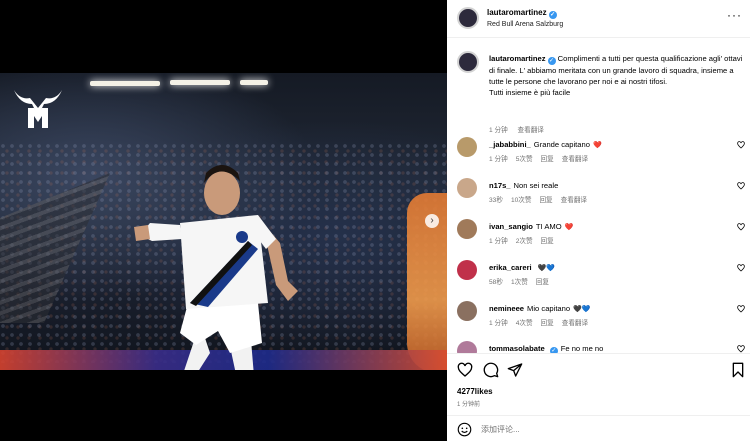 This screenshot has width=750, height=441. Describe the element at coordinates (598, 368) in the screenshot. I see `action-bar` at that location.